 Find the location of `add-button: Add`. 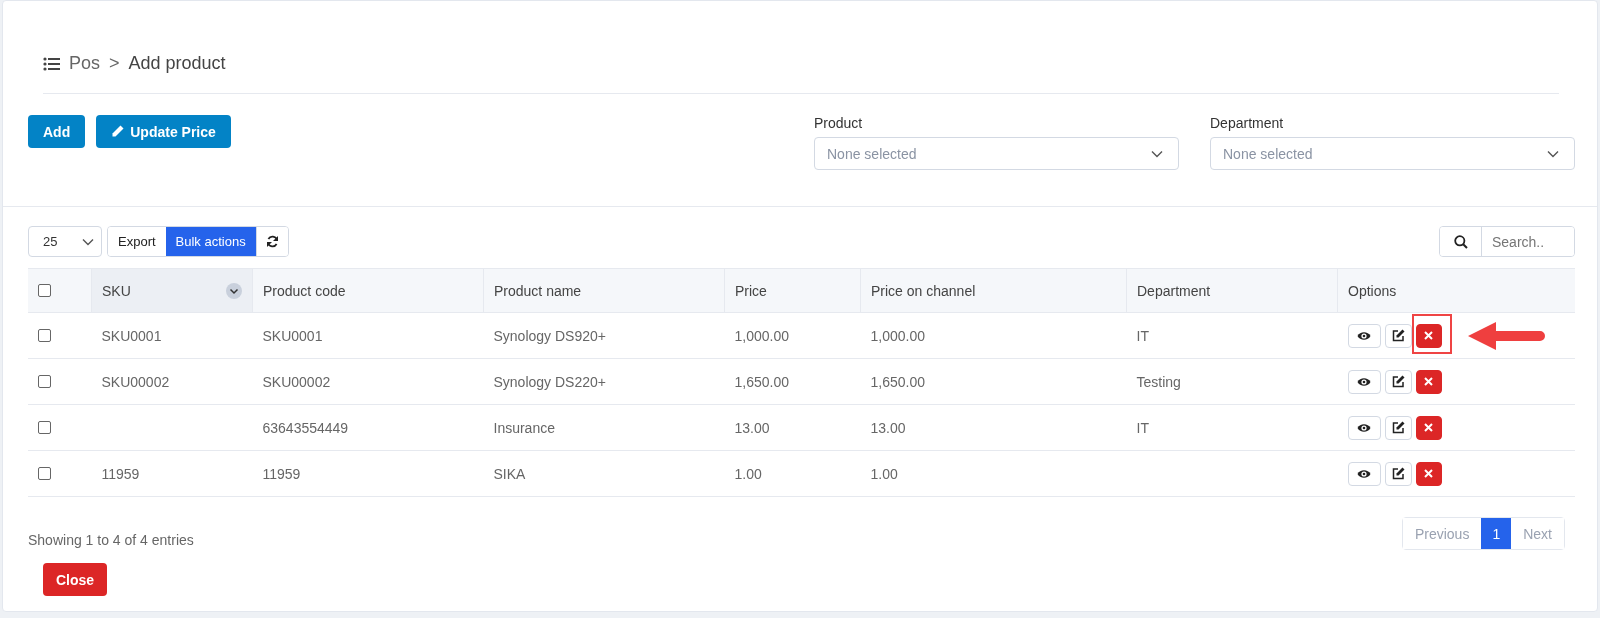

add-button: Add is located at coordinates (57, 131).